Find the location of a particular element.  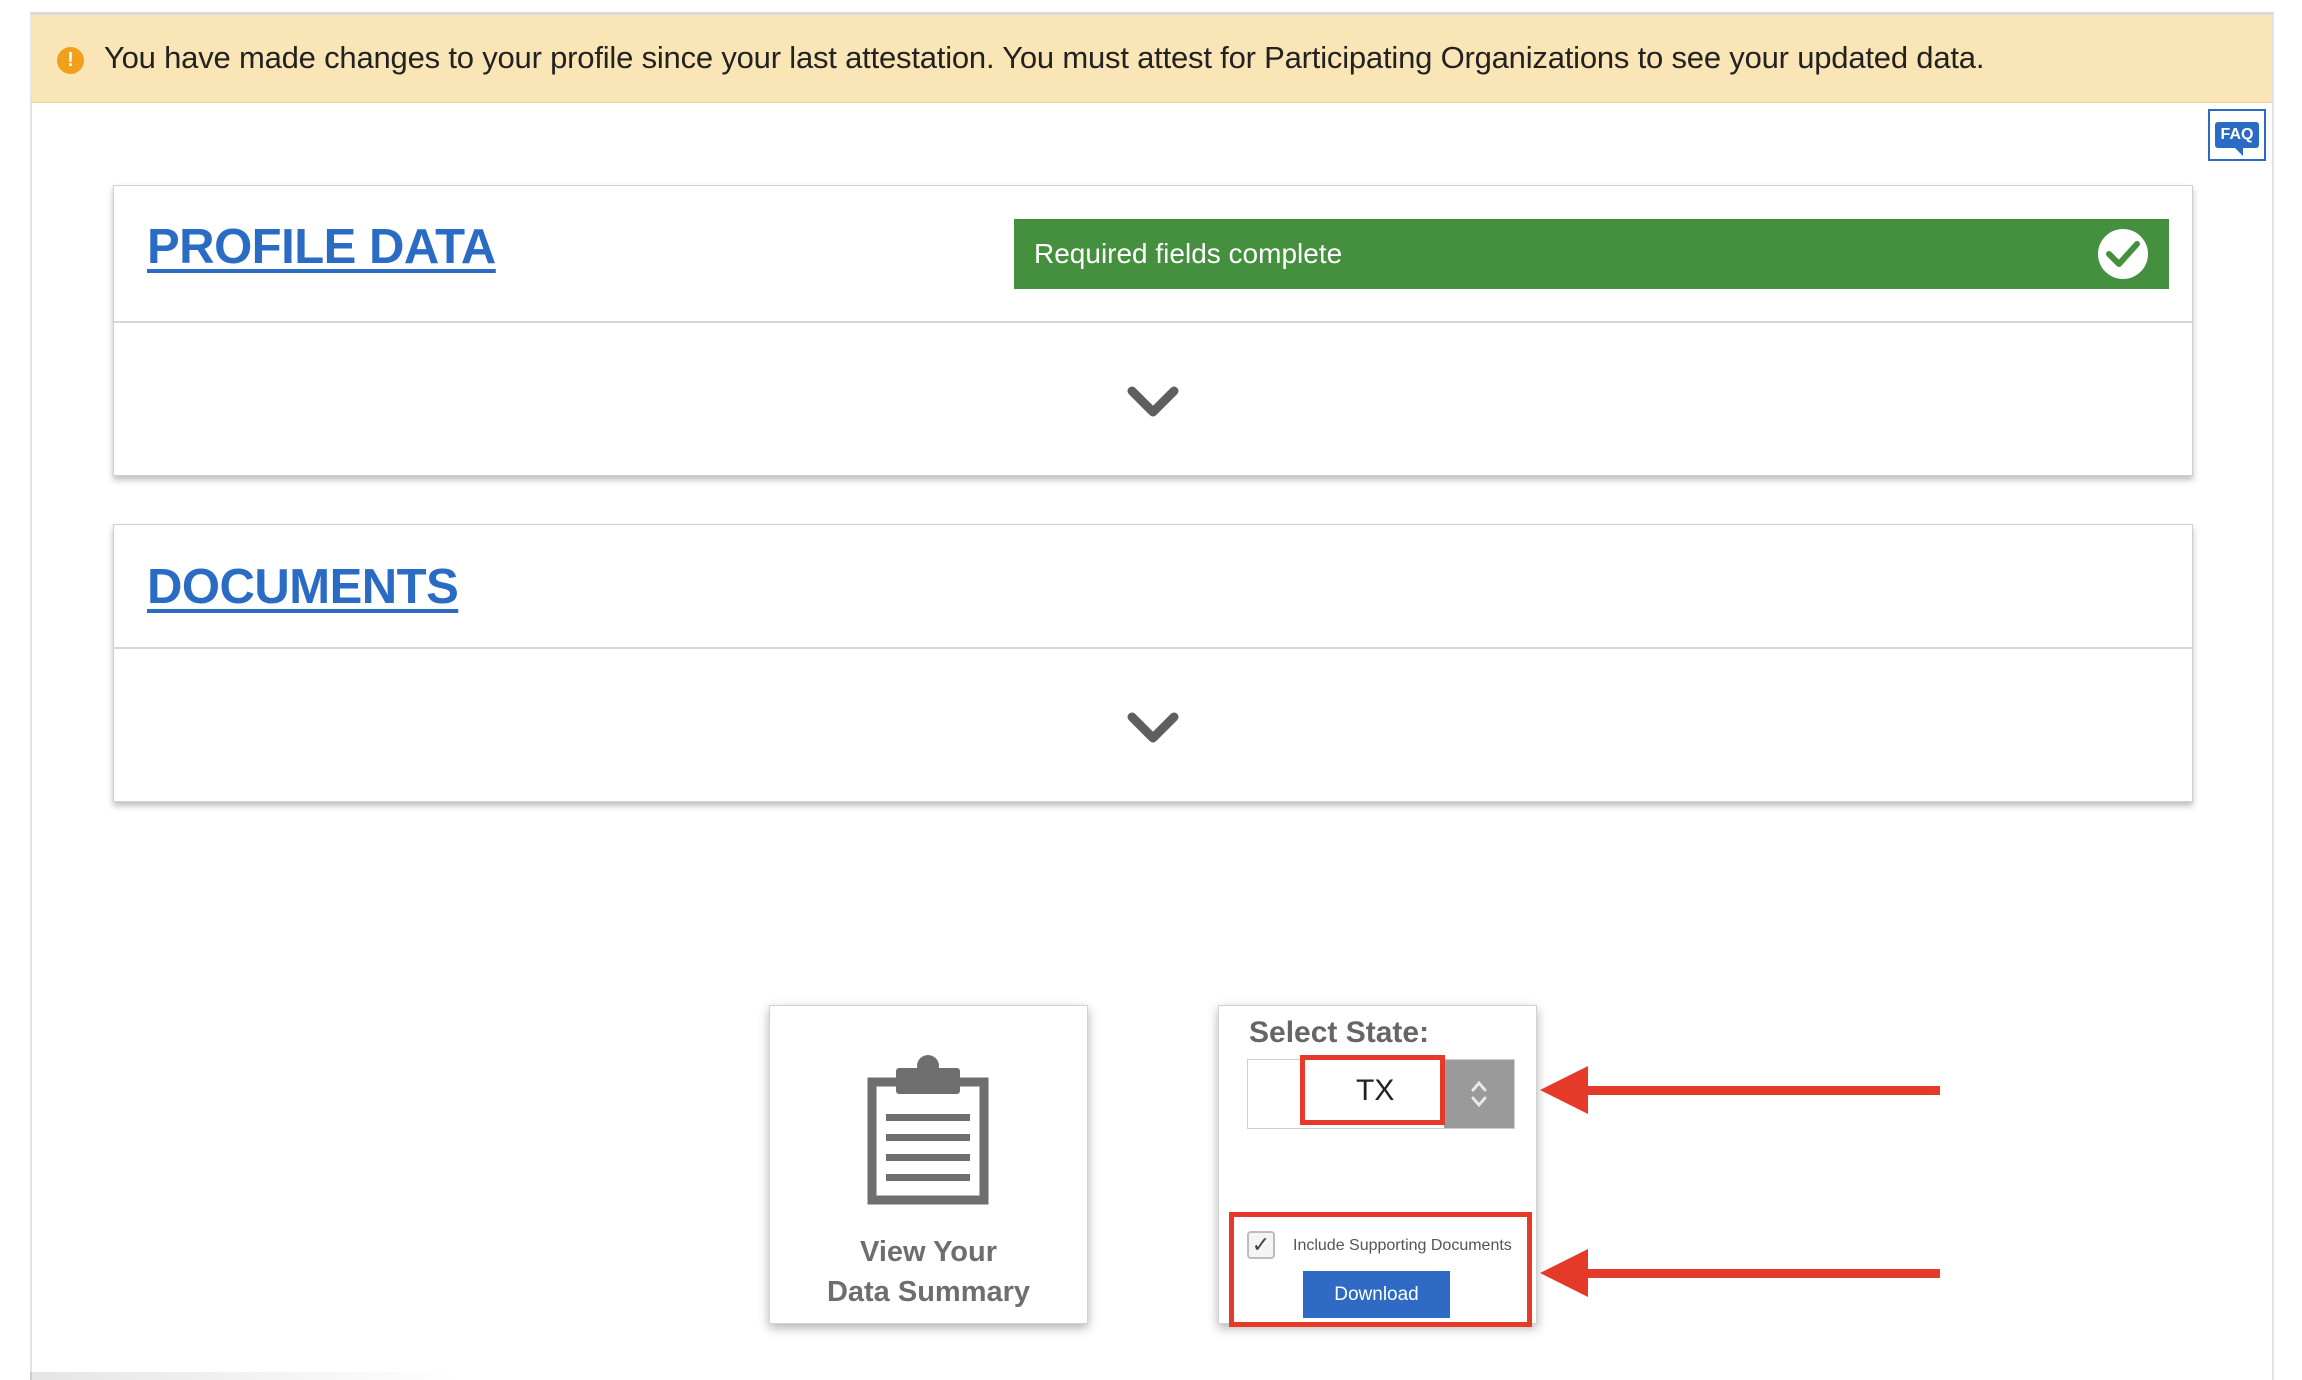

select-state-label: Select State: is located at coordinates (1339, 1032).